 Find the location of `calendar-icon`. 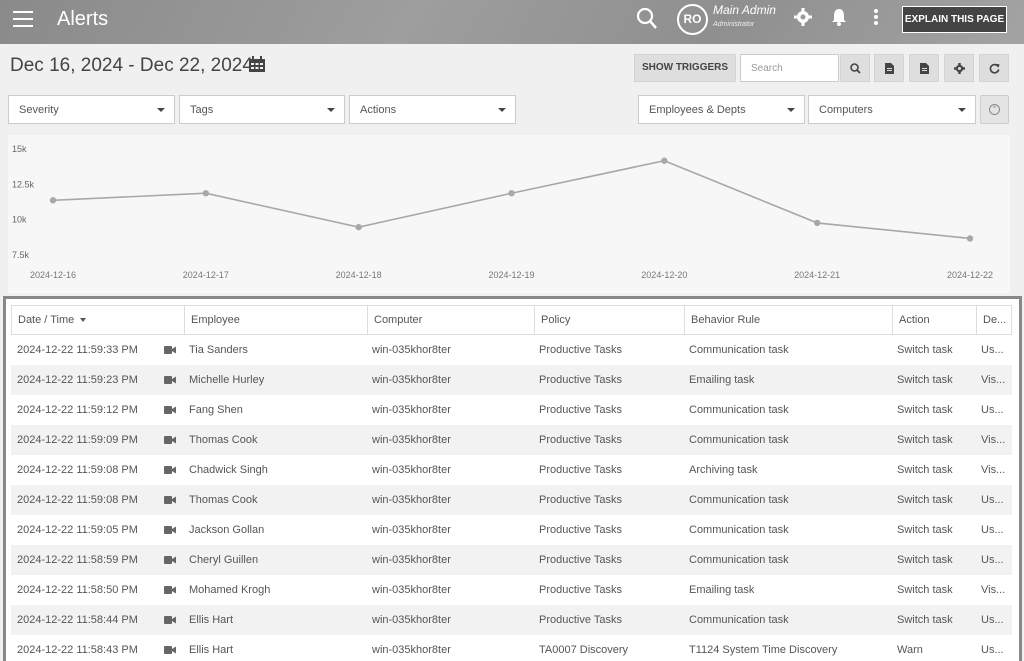

calendar-icon is located at coordinates (257, 64).